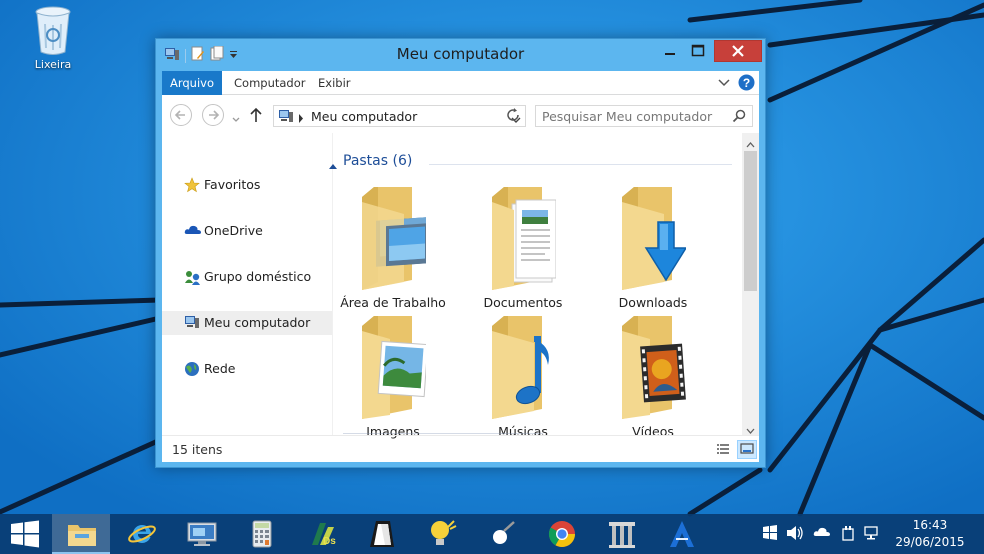  What do you see at coordinates (393, 302) in the screenshot?
I see `folder-label: Área de Trabalho` at bounding box center [393, 302].